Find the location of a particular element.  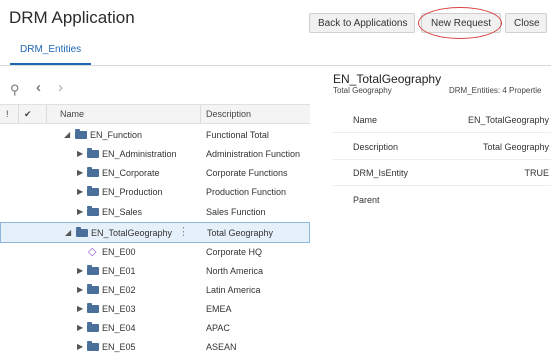

row-description: Corporate HQ is located at coordinates (234, 252).